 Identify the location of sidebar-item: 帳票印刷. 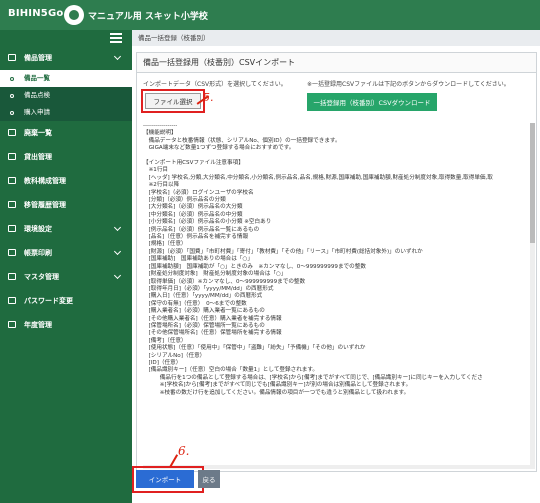
(66, 253).